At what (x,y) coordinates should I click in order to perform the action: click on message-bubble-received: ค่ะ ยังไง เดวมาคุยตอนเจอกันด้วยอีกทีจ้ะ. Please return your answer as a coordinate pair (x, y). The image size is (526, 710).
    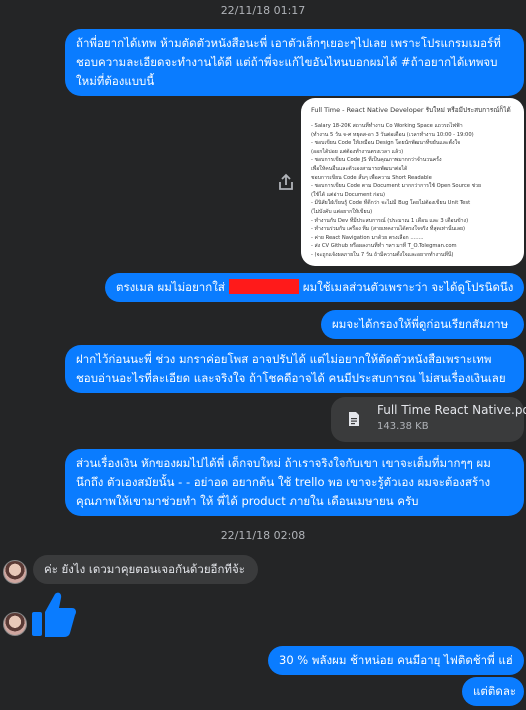
    Looking at the image, I should click on (145, 569).